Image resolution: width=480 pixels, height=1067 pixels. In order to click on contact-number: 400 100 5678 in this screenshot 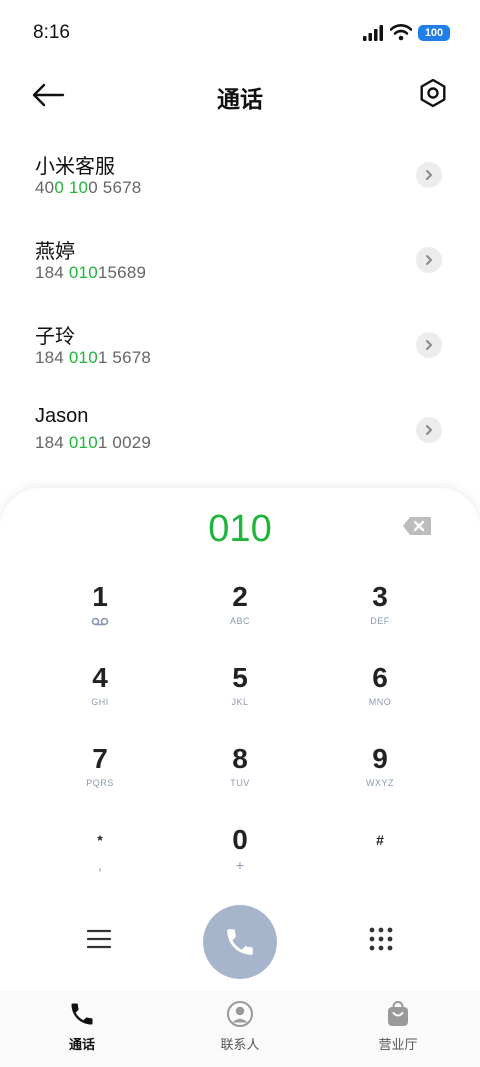, I will do `click(88, 187)`.